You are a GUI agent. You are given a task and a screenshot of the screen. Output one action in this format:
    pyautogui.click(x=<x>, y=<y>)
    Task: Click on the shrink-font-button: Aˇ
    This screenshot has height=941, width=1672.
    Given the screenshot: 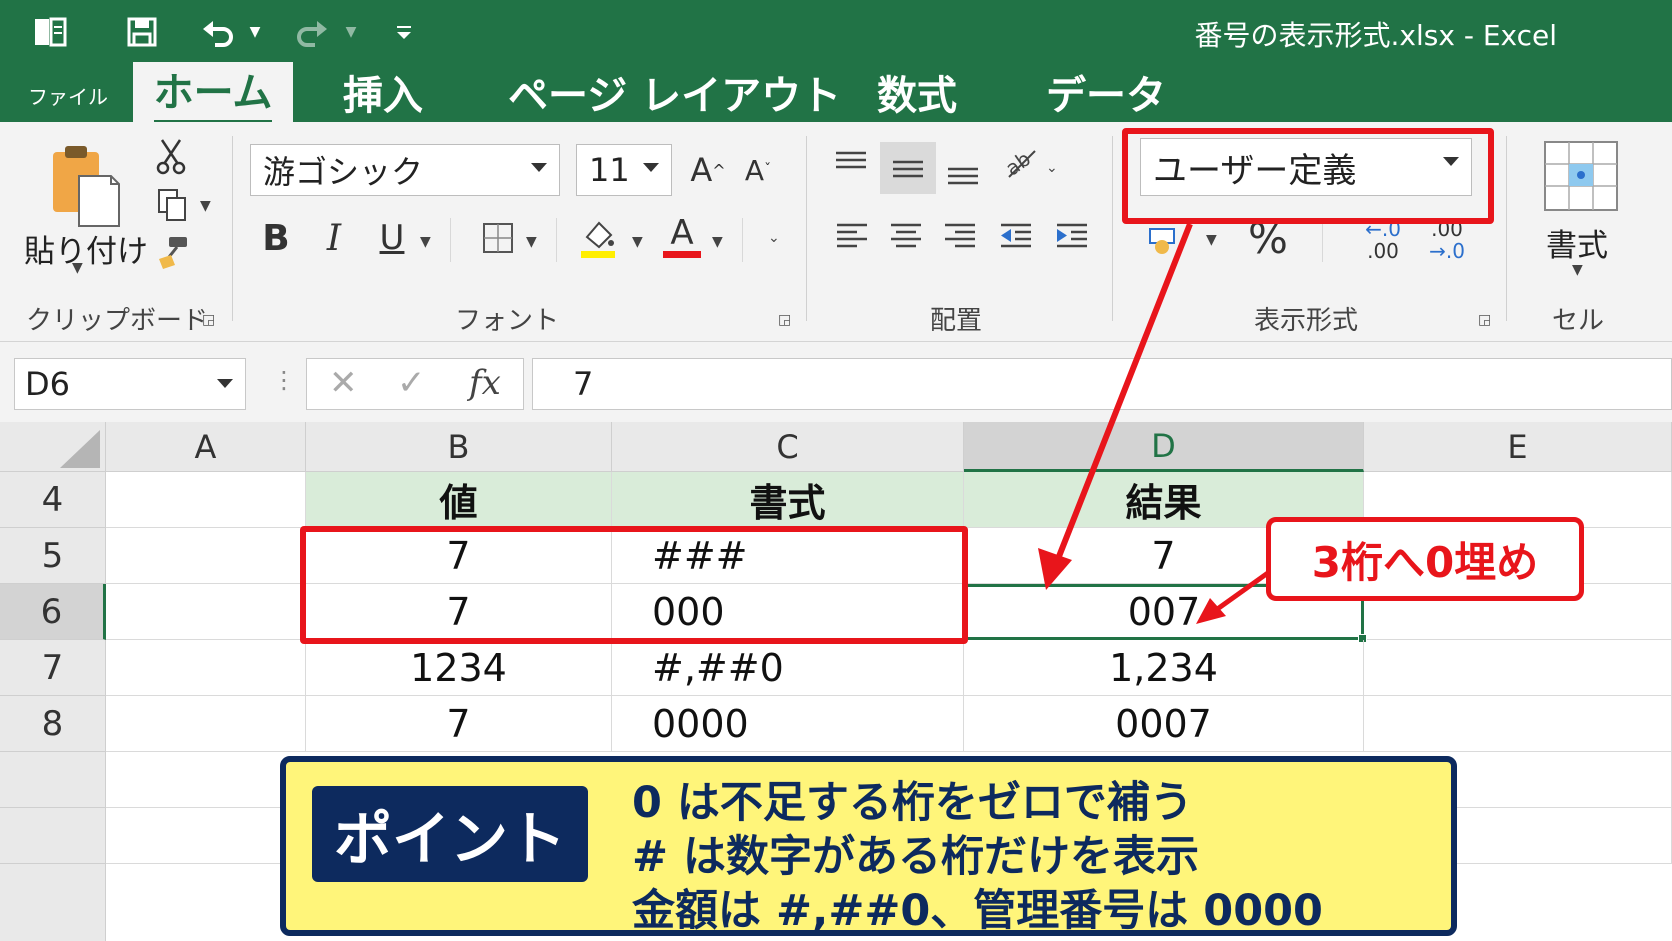 What is the action you would take?
    pyautogui.click(x=758, y=170)
    